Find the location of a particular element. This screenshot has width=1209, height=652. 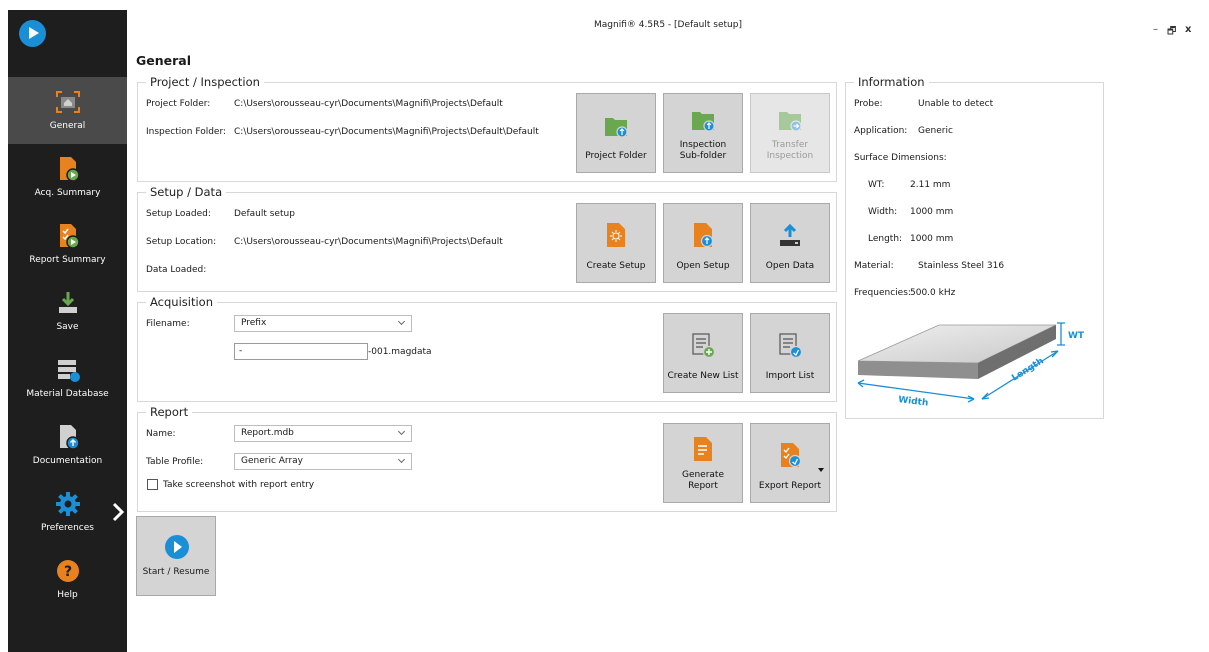

setup-loaded-label: Setup Loaded: is located at coordinates (178, 214).